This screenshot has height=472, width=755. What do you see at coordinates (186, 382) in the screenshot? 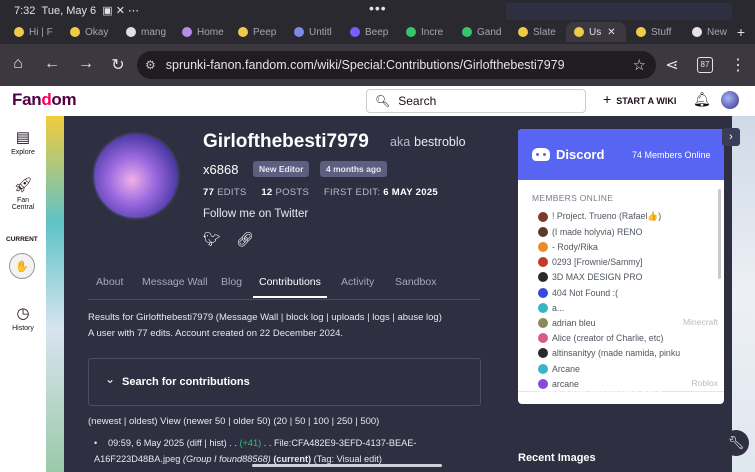
I see `search-contributions-label: Search for contributions` at bounding box center [186, 382].